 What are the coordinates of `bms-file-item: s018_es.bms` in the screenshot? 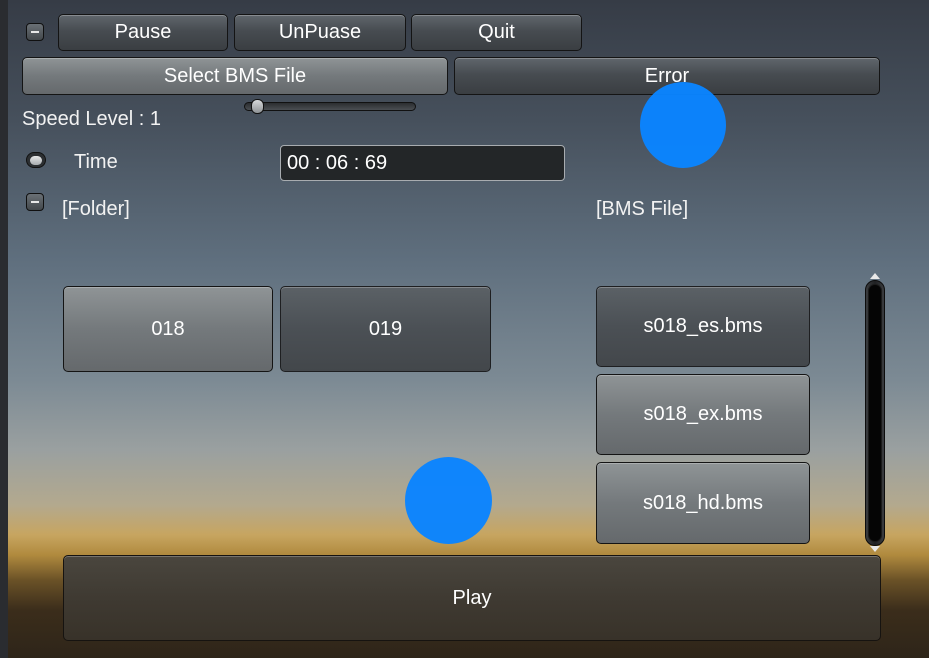 It's located at (703, 326).